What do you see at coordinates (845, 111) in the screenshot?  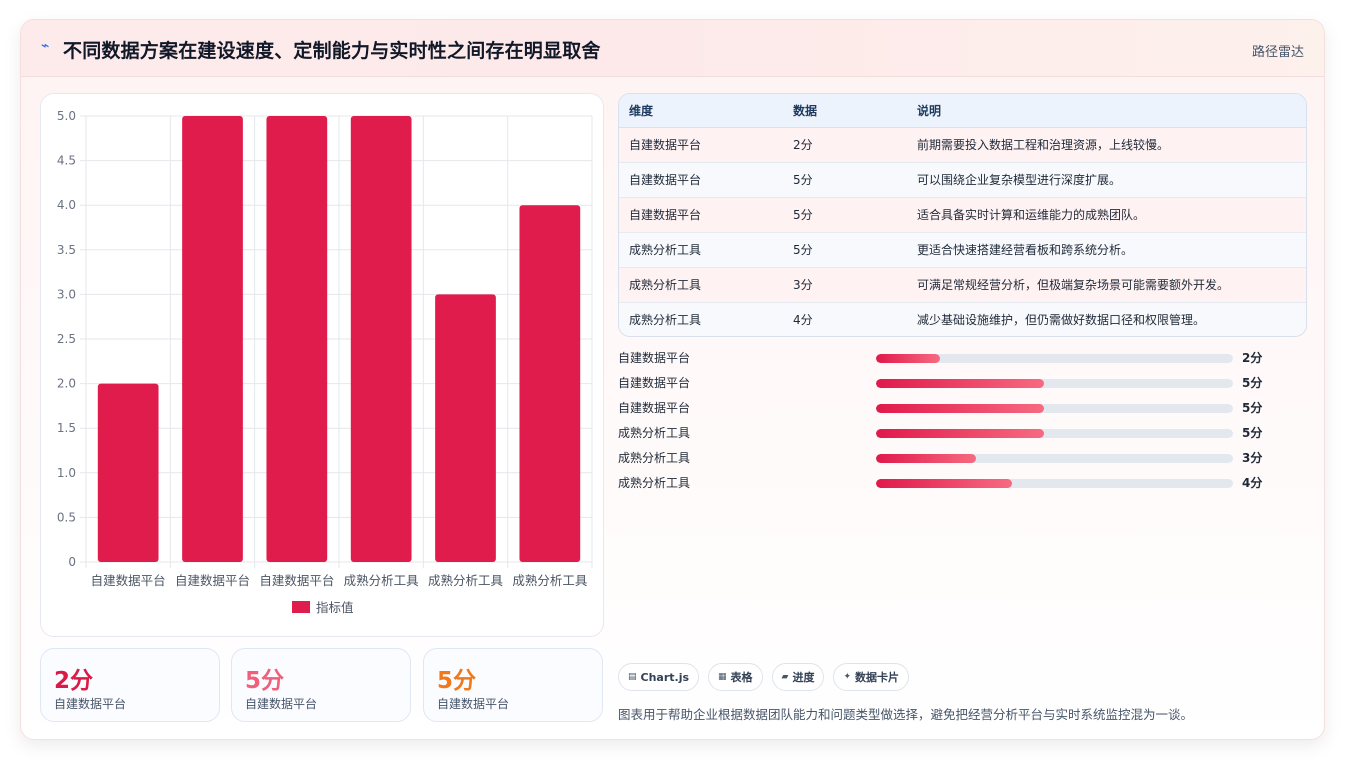 I see `column-header: 数据` at bounding box center [845, 111].